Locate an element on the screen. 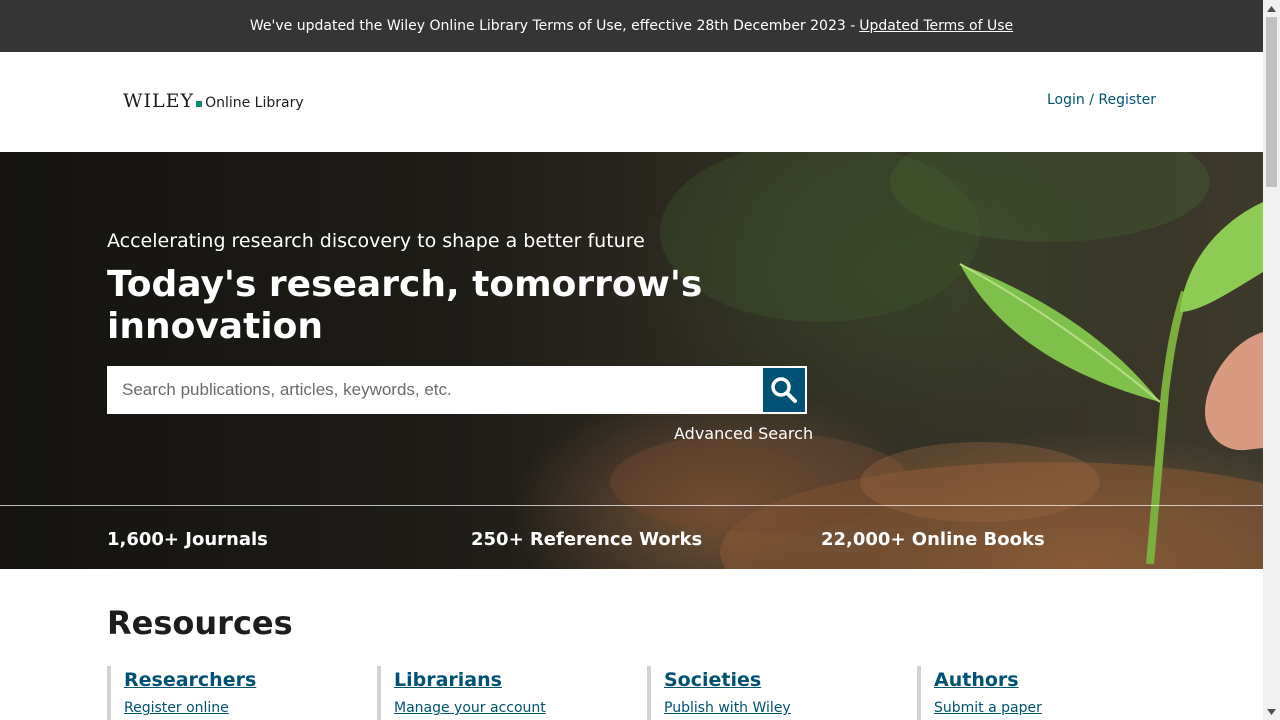 This screenshot has height=720, width=1280. logo-brand: WILEY is located at coordinates (159, 101).